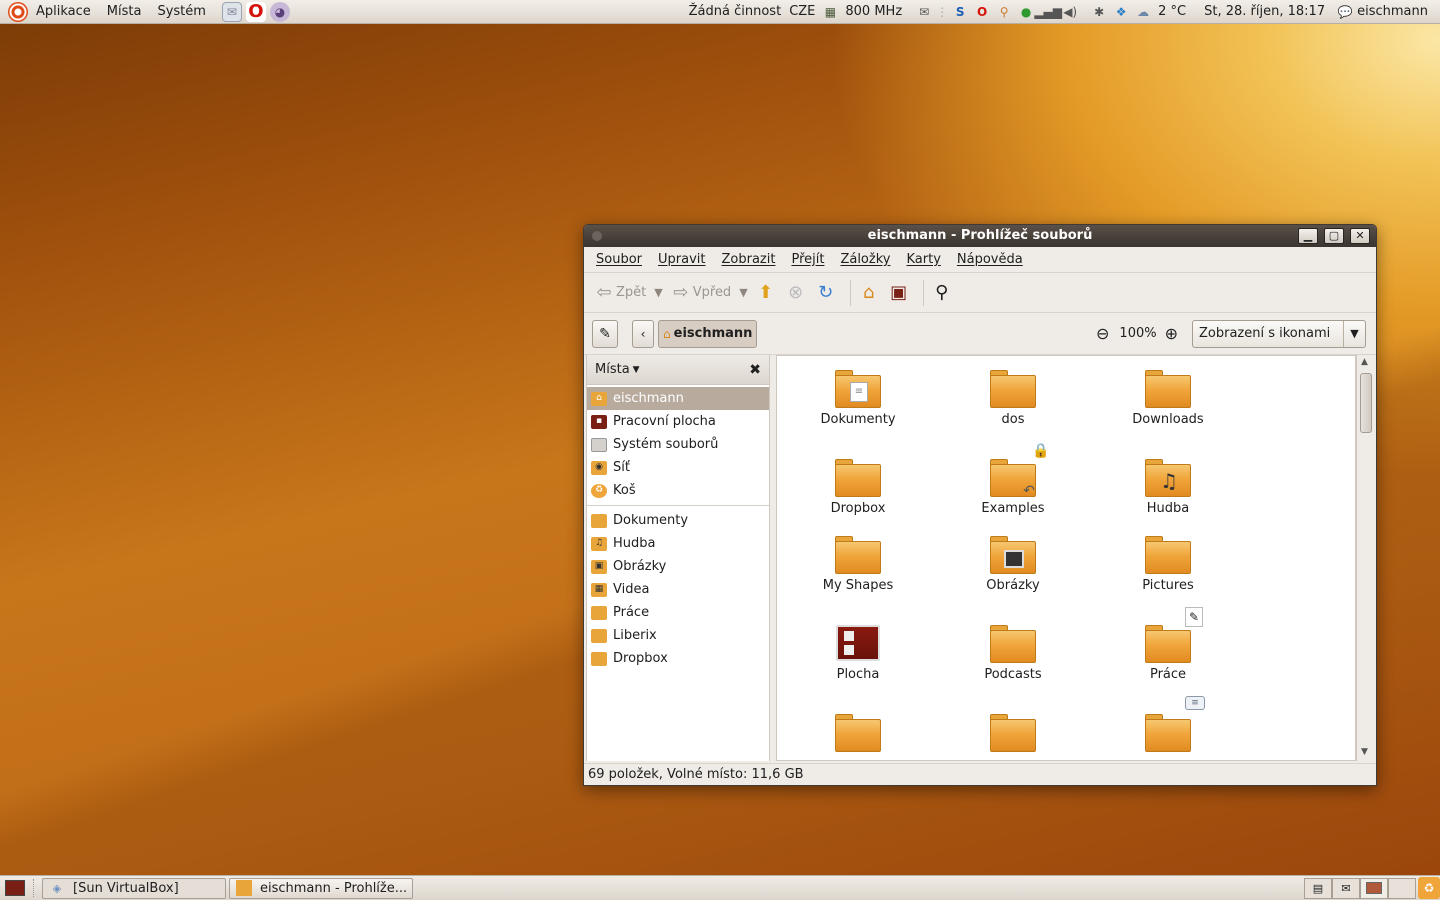 The image size is (1440, 900). I want to click on menu-places: Místa, so click(124, 12).